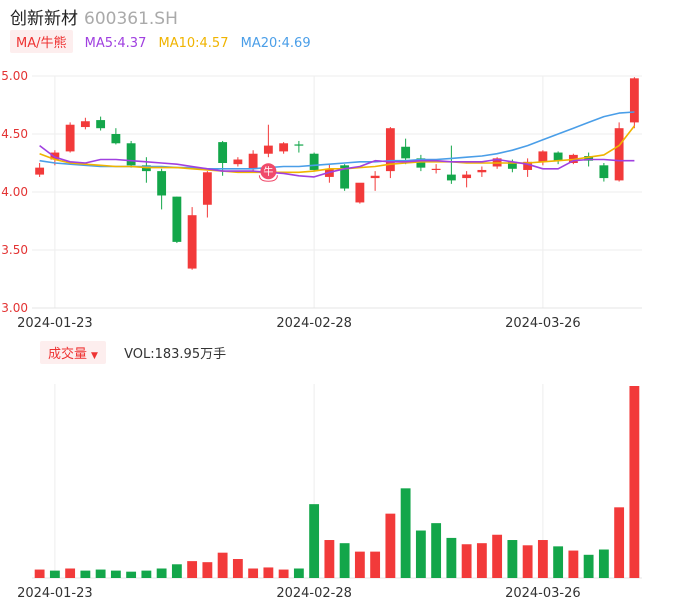 Image resolution: width=686 pixels, height=606 pixels. I want to click on volume-x-tick-label: 2024-03-26, so click(543, 593).